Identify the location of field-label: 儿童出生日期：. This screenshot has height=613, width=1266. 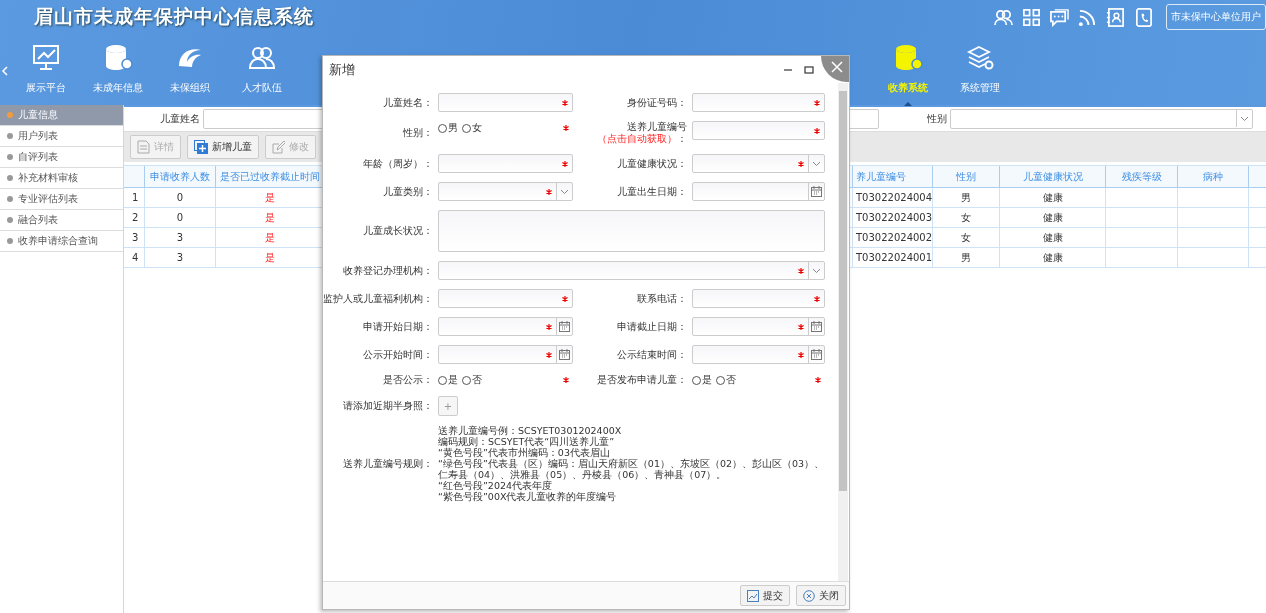
(652, 191).